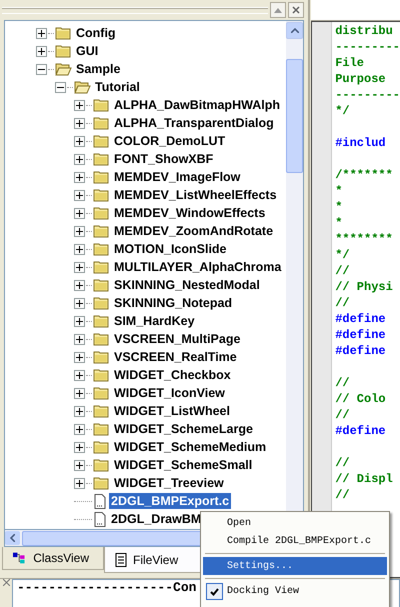 Image resolution: width=400 pixels, height=607 pixels. Describe the element at coordinates (117, 87) in the screenshot. I see `tree-item: Tutorial` at that location.